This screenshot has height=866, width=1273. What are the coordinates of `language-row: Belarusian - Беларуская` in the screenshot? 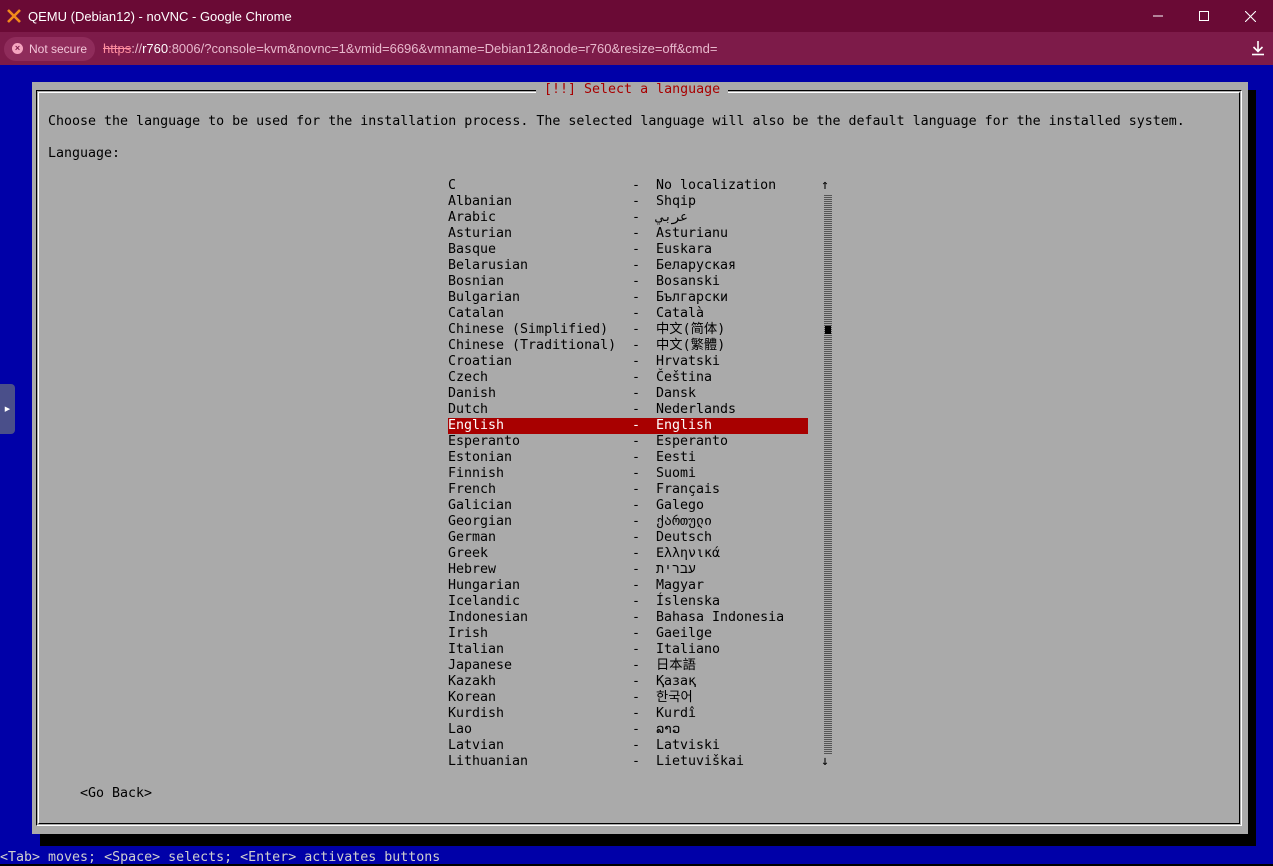 It's located at (628, 266).